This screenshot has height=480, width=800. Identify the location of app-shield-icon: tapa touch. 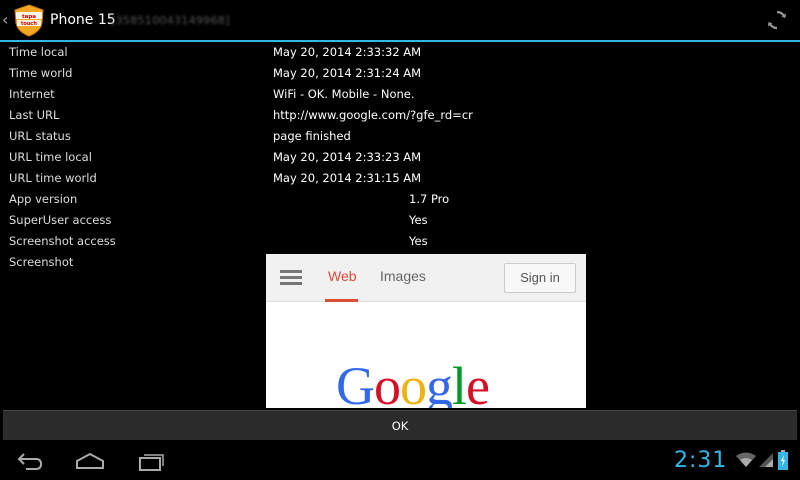
(29, 20).